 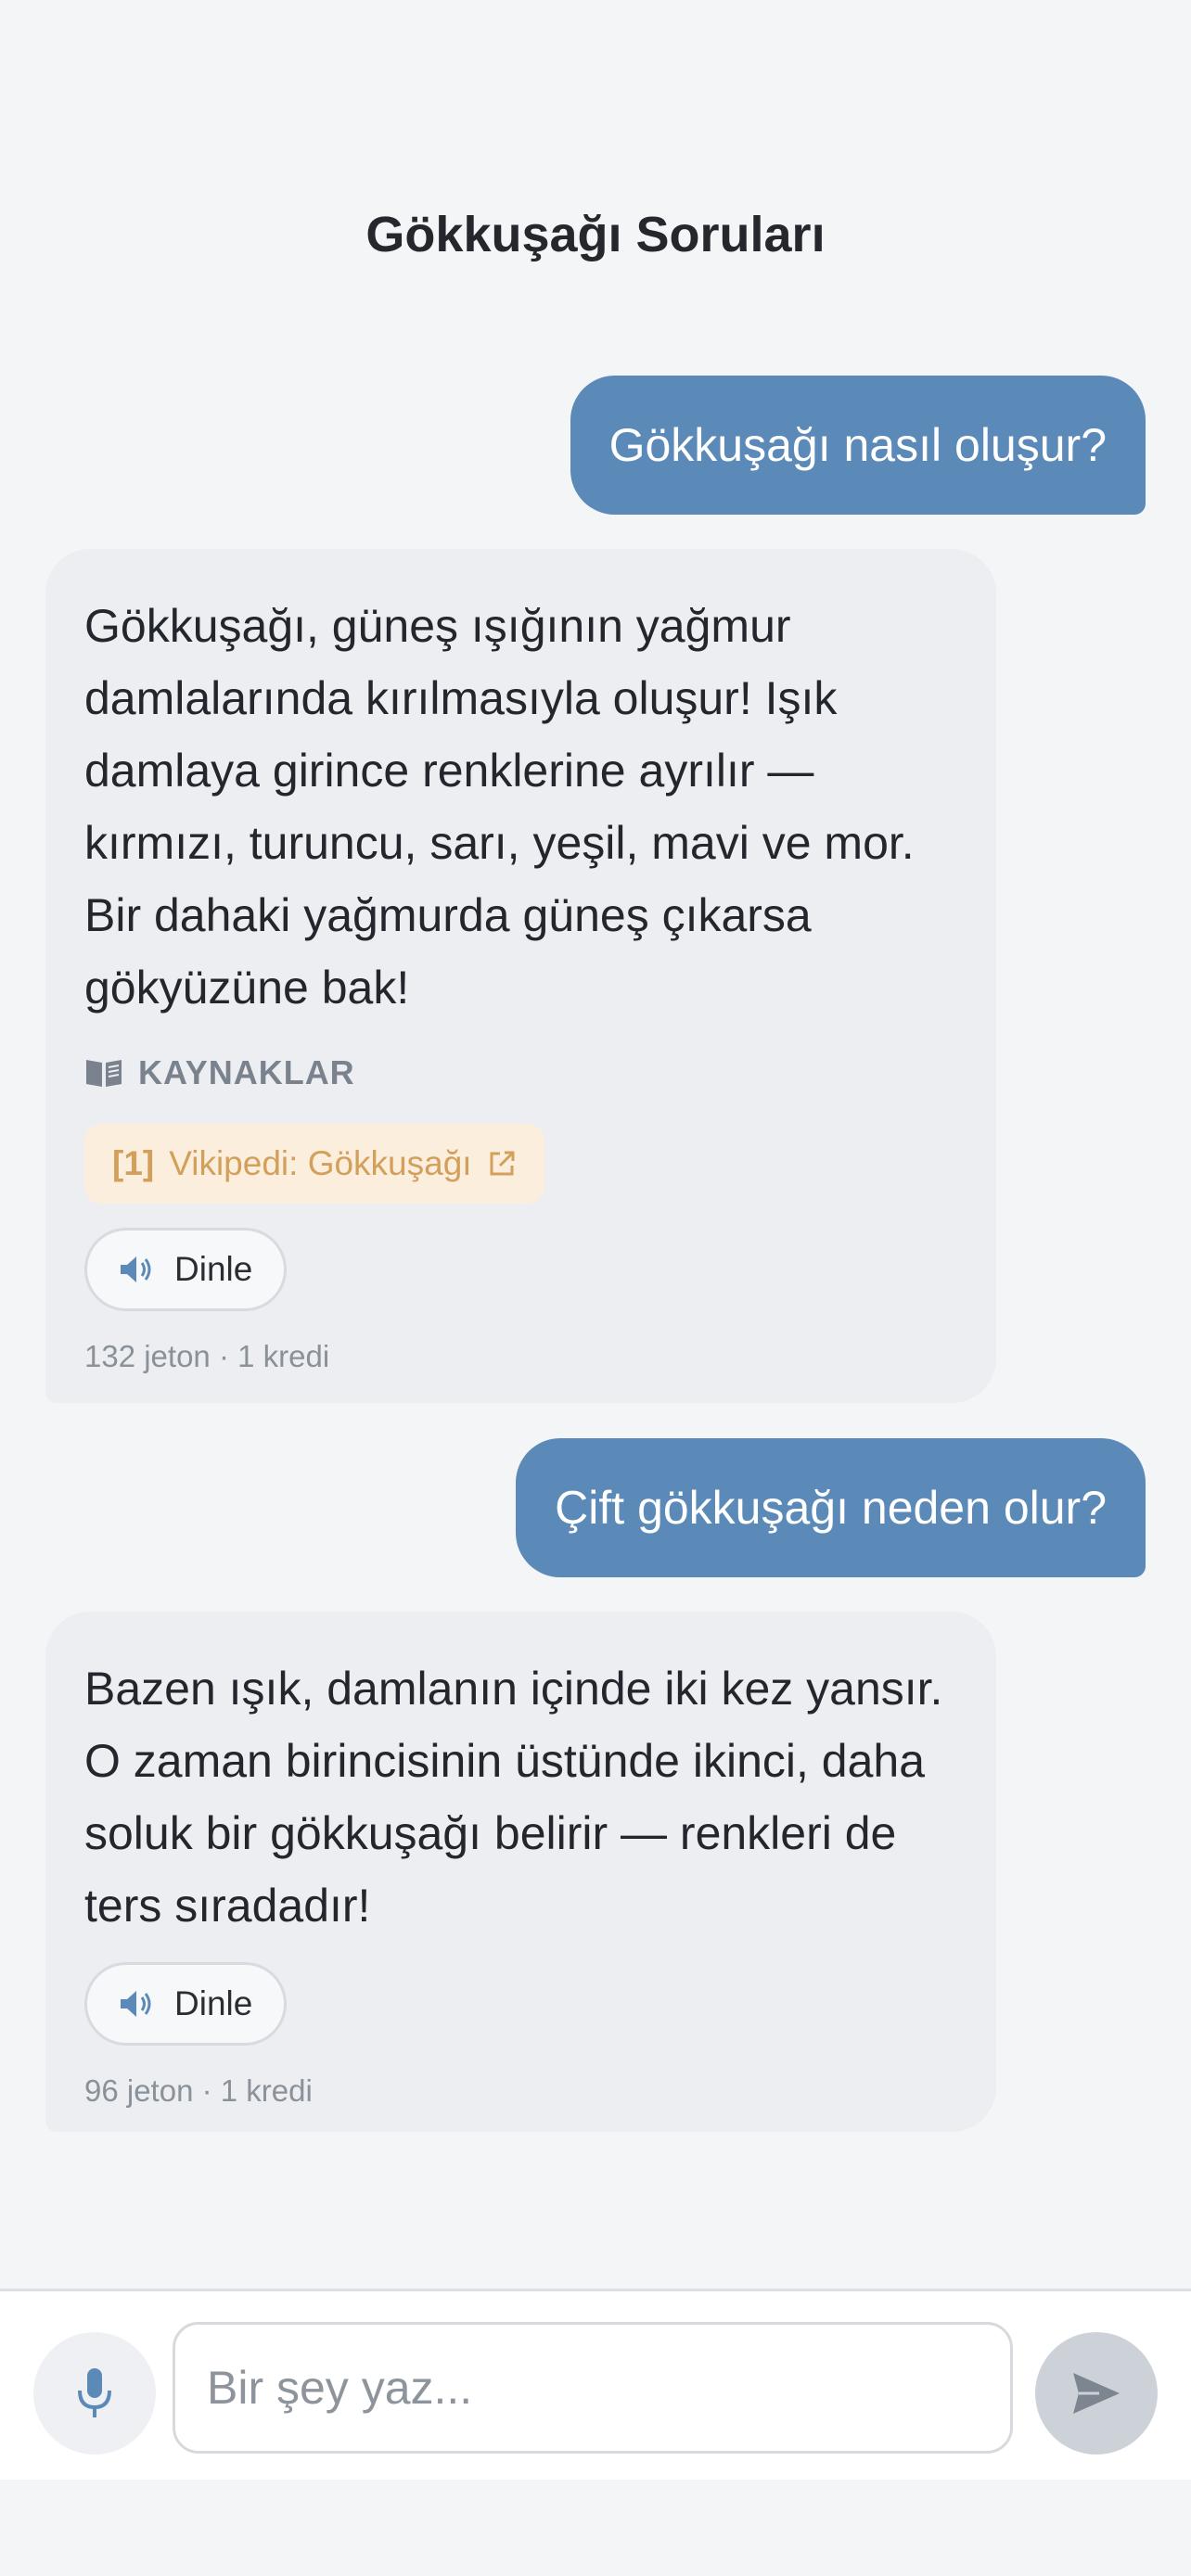 What do you see at coordinates (520, 1072) in the screenshot?
I see `sources-header: KAYNAKLAR` at bounding box center [520, 1072].